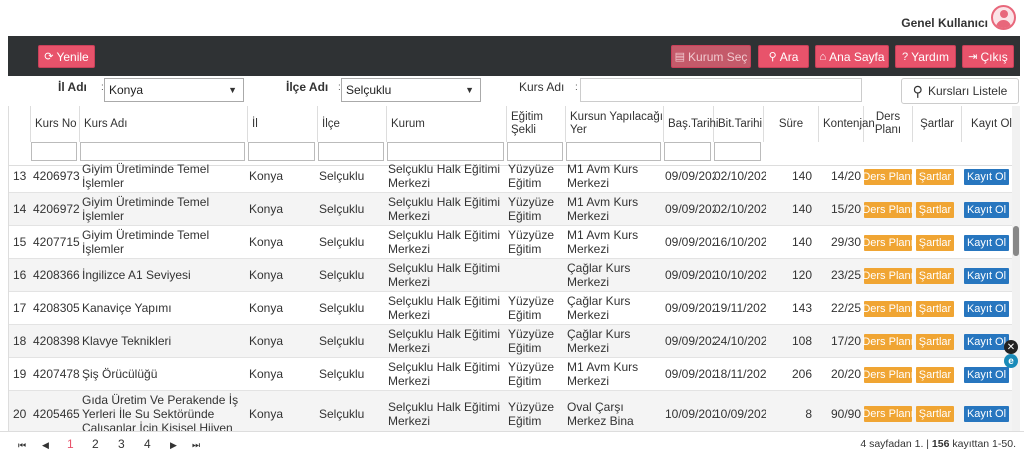 The height and width of the screenshot is (457, 1024). What do you see at coordinates (1011, 347) in the screenshot?
I see `close-icon: ✕` at bounding box center [1011, 347].